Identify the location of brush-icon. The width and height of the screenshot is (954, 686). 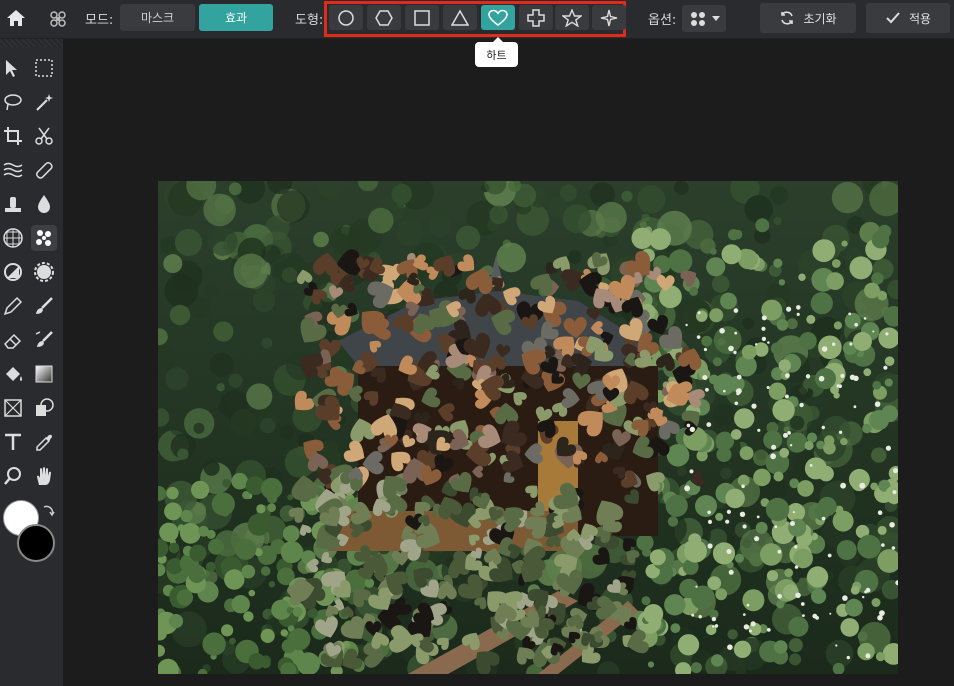
(44, 305).